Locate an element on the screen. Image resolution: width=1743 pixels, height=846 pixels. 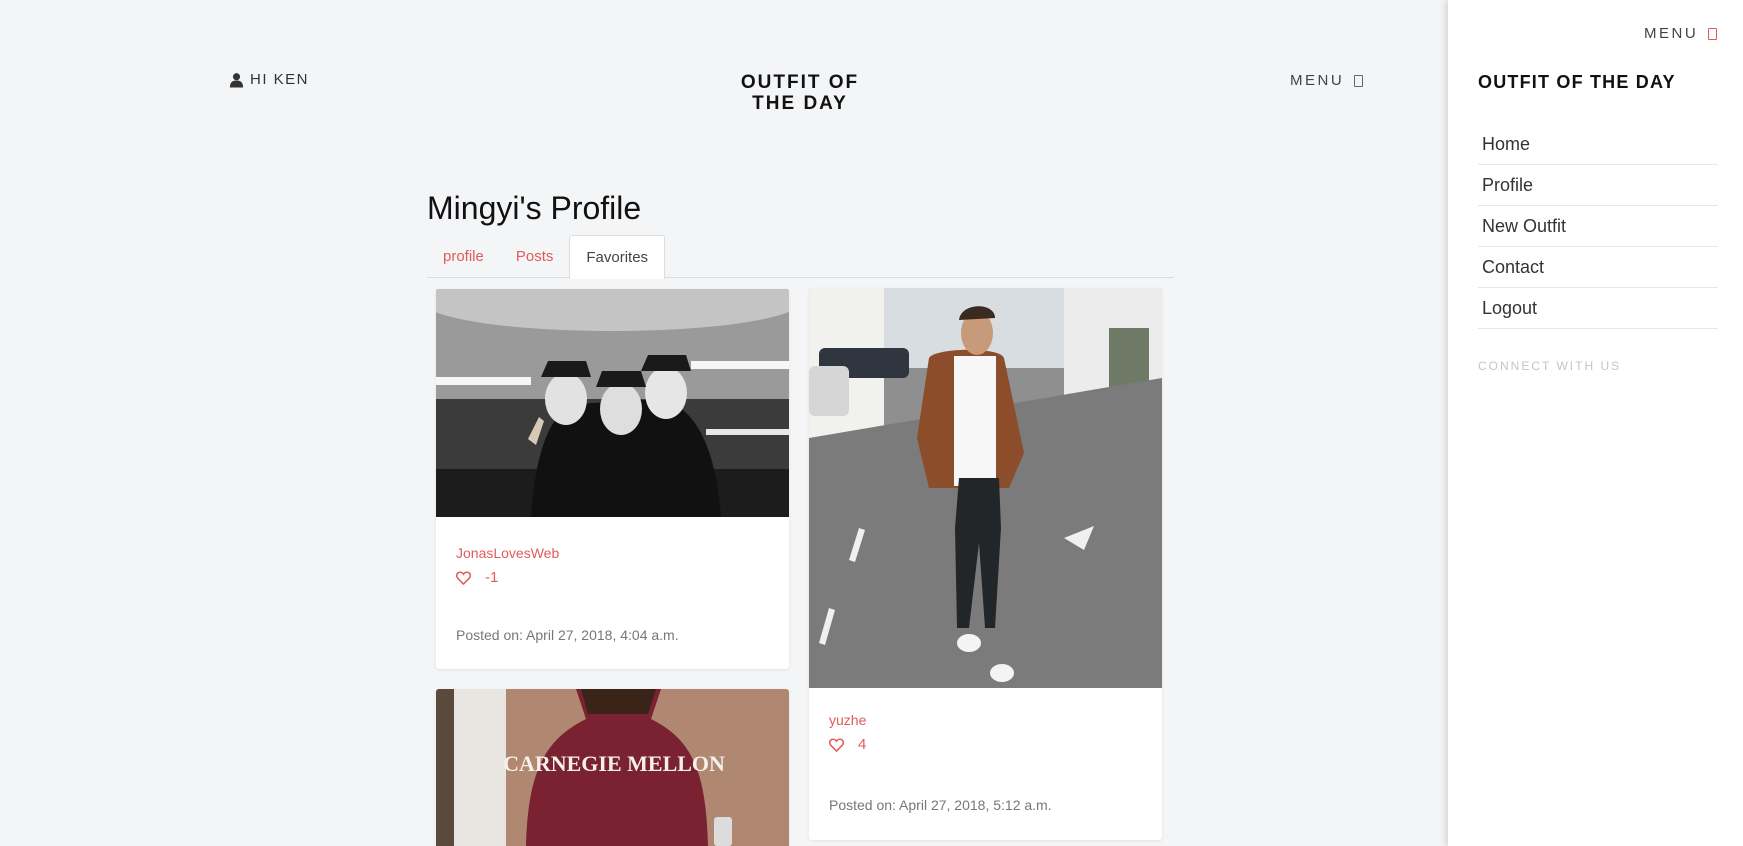
panel-menu-label: MENU is located at coordinates (1671, 33).